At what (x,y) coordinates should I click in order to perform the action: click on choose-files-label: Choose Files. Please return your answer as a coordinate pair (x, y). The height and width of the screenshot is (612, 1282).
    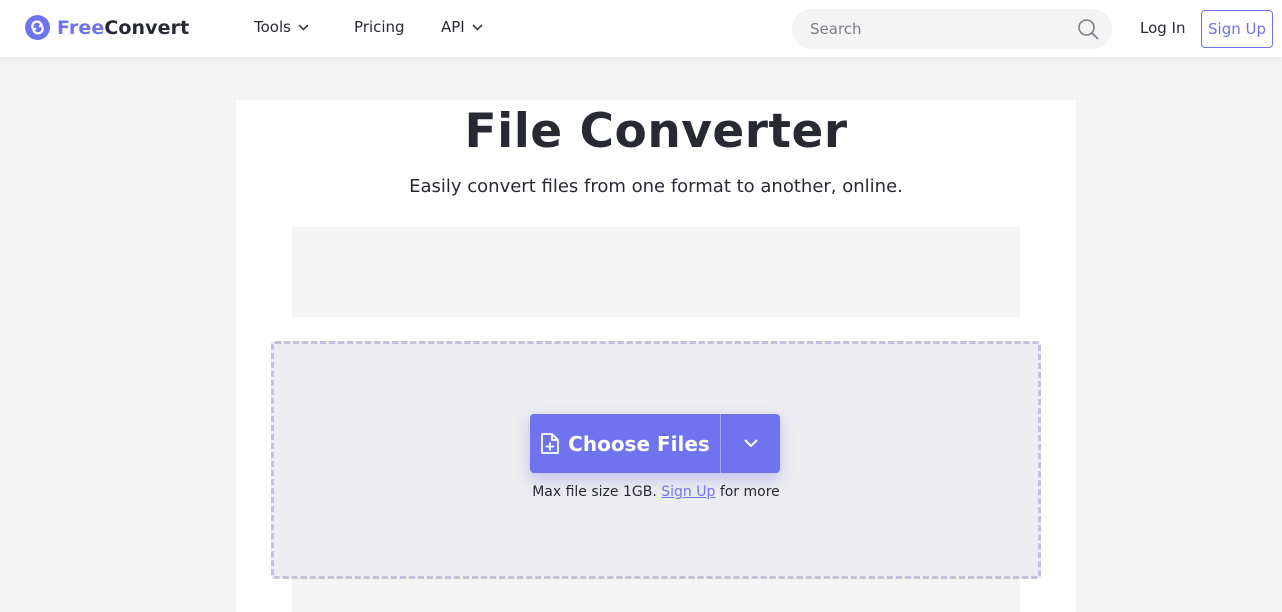
    Looking at the image, I should click on (639, 443).